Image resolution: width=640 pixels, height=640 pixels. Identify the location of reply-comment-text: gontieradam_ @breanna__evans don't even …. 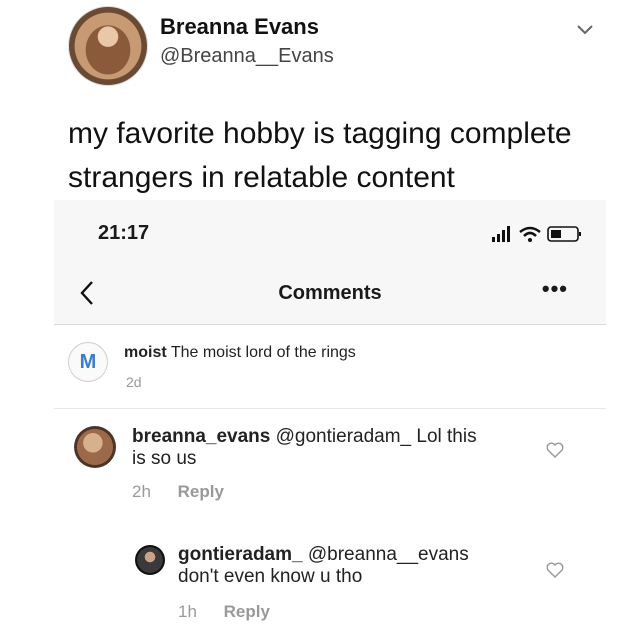
(358, 566).